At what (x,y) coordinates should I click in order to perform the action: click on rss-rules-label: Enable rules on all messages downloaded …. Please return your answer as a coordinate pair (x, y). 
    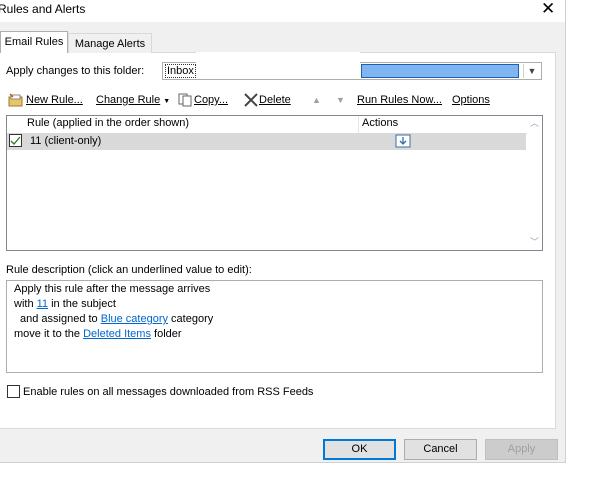
    Looking at the image, I should click on (168, 392).